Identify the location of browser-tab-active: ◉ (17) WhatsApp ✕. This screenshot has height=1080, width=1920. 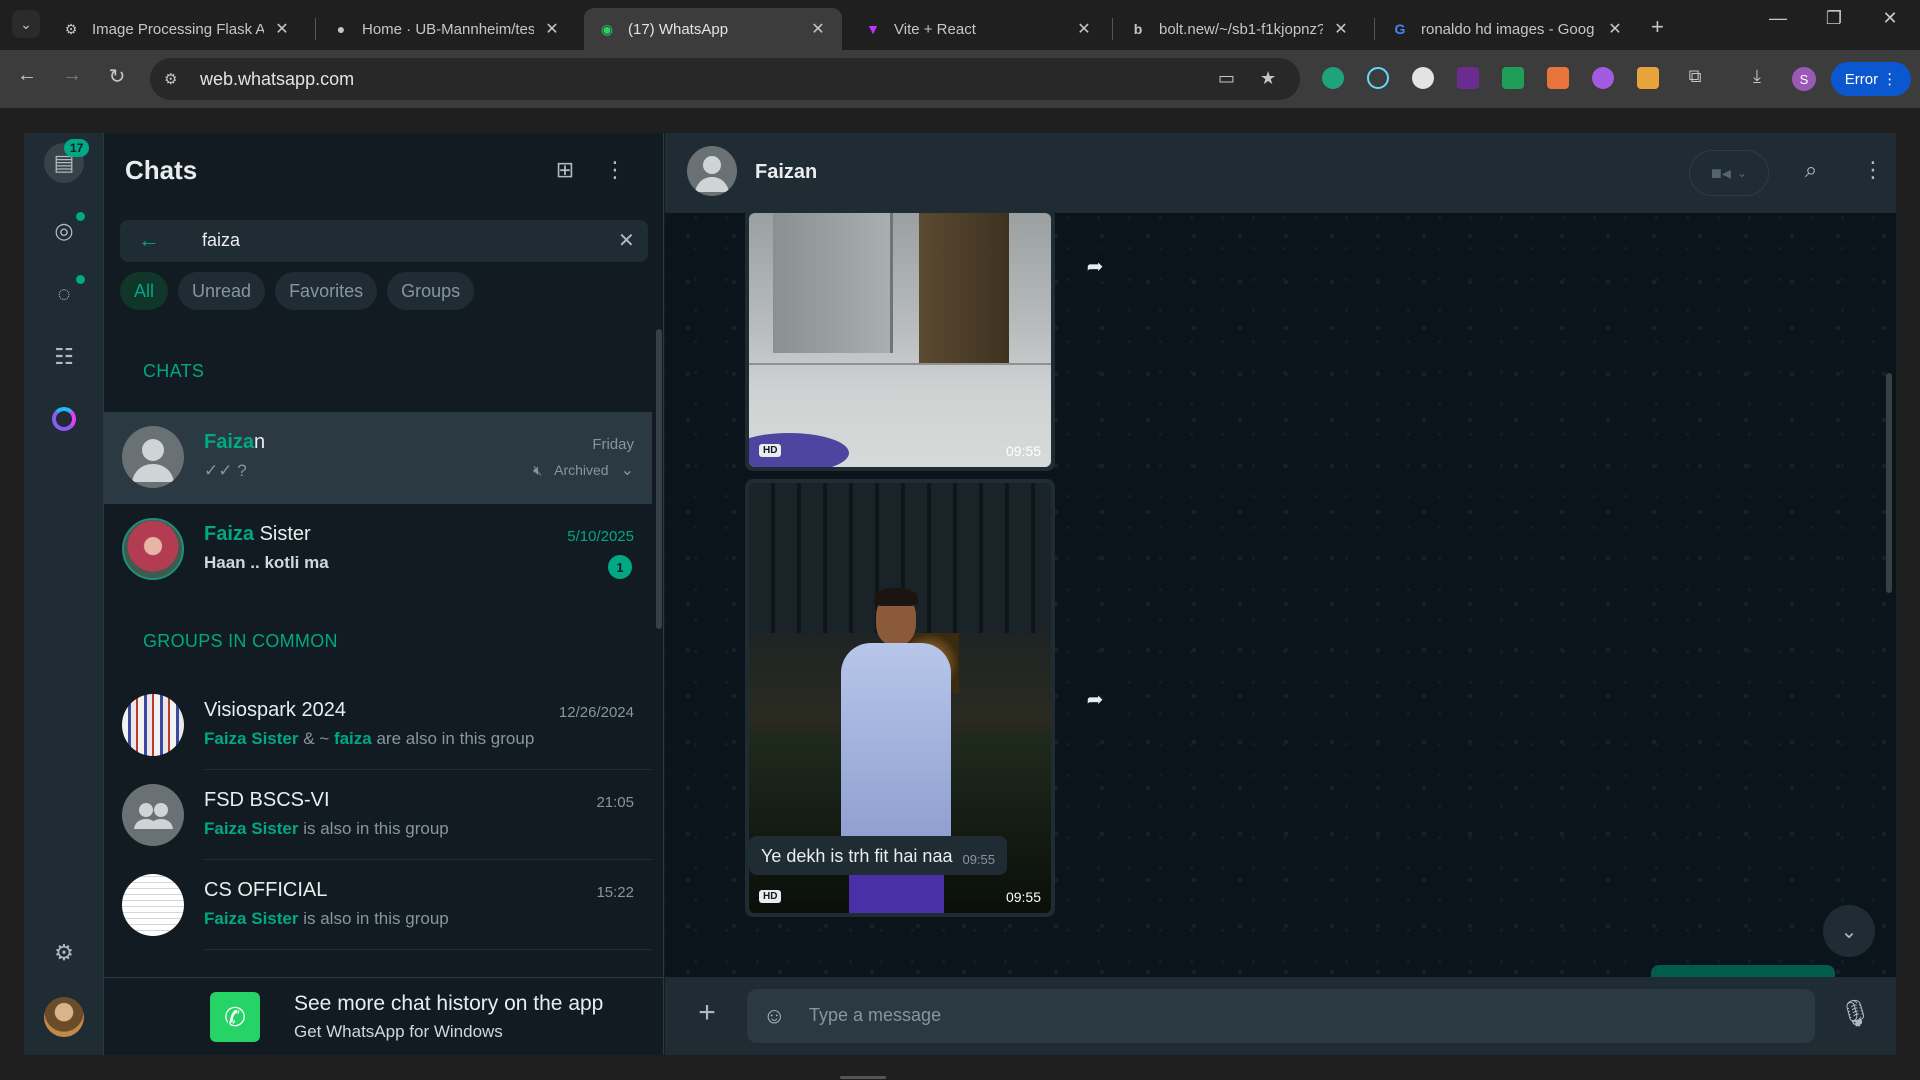
(713, 29).